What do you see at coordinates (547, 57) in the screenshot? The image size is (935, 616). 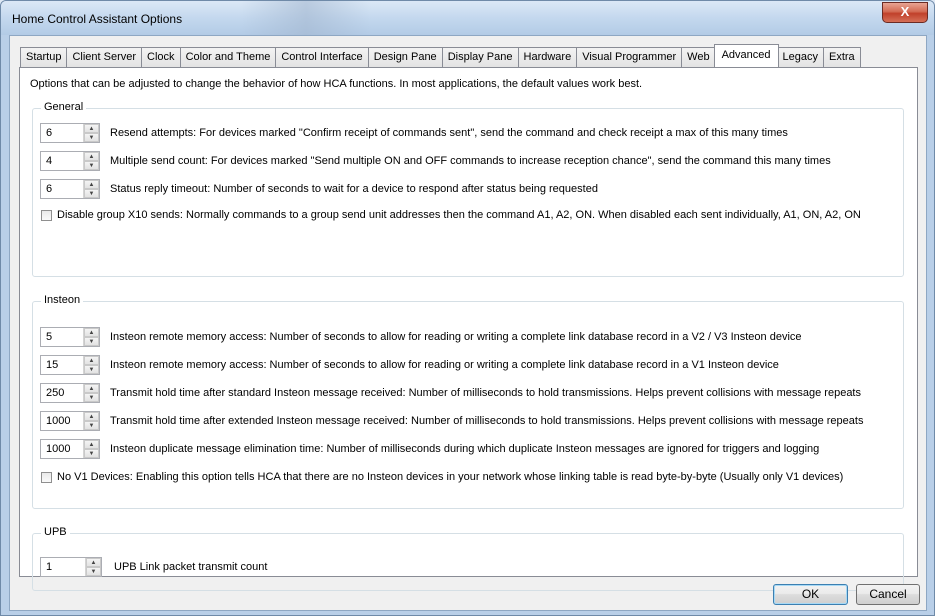 I see `tab-hardware: Hardware` at bounding box center [547, 57].